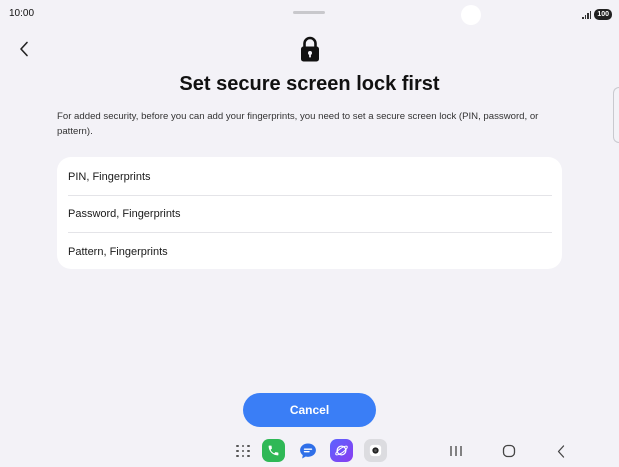 The image size is (619, 467). I want to click on camera-cutout, so click(471, 15).